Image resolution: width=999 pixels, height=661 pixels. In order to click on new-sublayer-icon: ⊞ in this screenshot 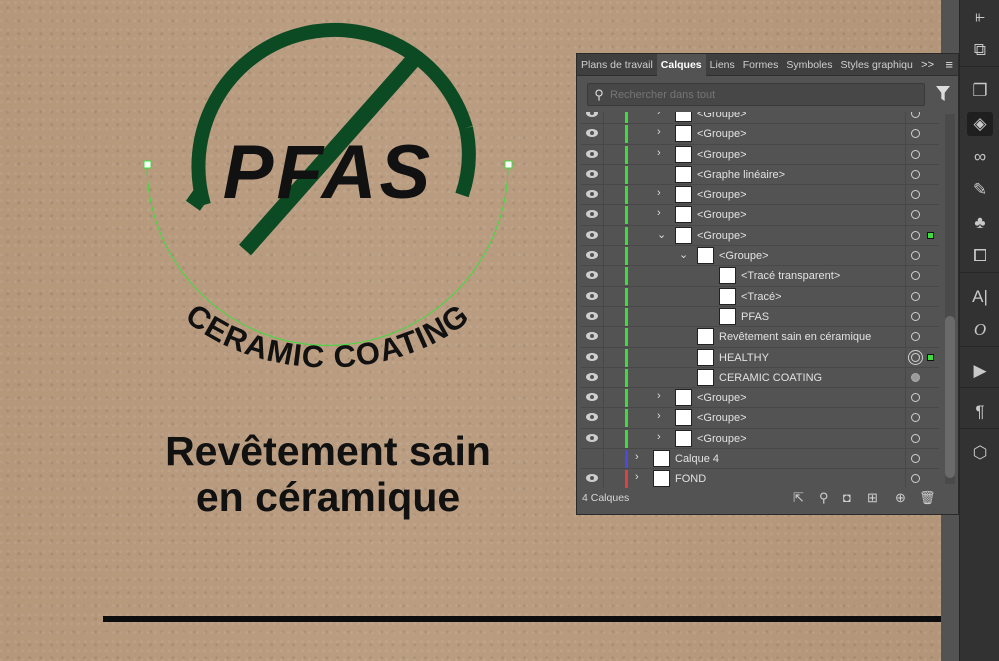, I will do `click(872, 498)`.